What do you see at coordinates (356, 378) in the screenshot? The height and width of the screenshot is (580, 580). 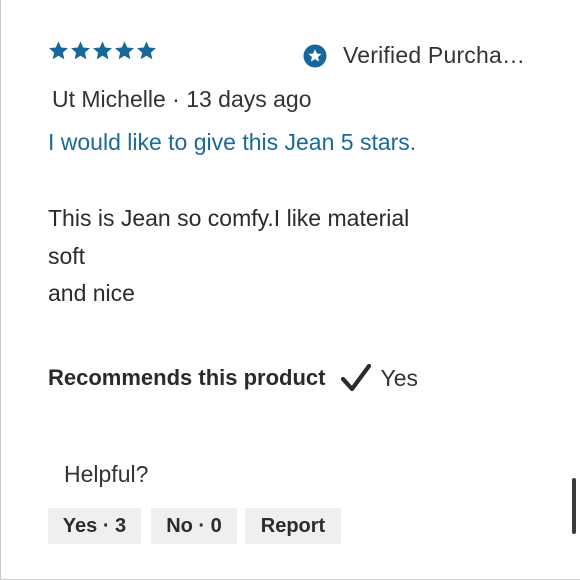 I see `checkmark-icon` at bounding box center [356, 378].